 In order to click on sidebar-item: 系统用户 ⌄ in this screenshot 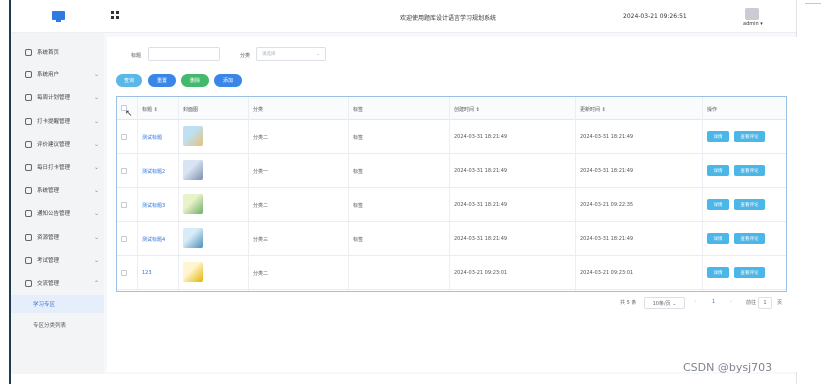, I will do `click(62, 74)`.